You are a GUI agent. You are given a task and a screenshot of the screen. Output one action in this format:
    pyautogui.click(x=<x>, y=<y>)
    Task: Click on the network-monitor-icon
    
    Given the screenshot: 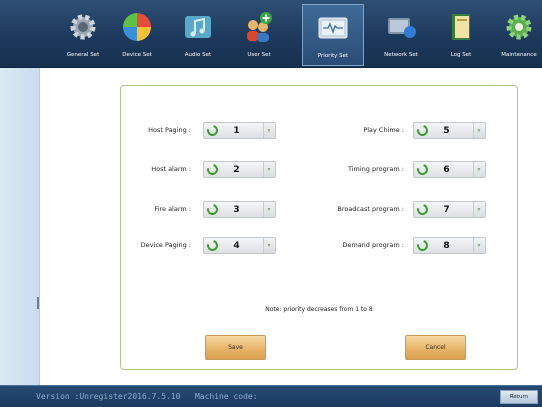 What is the action you would take?
    pyautogui.click(x=402, y=28)
    